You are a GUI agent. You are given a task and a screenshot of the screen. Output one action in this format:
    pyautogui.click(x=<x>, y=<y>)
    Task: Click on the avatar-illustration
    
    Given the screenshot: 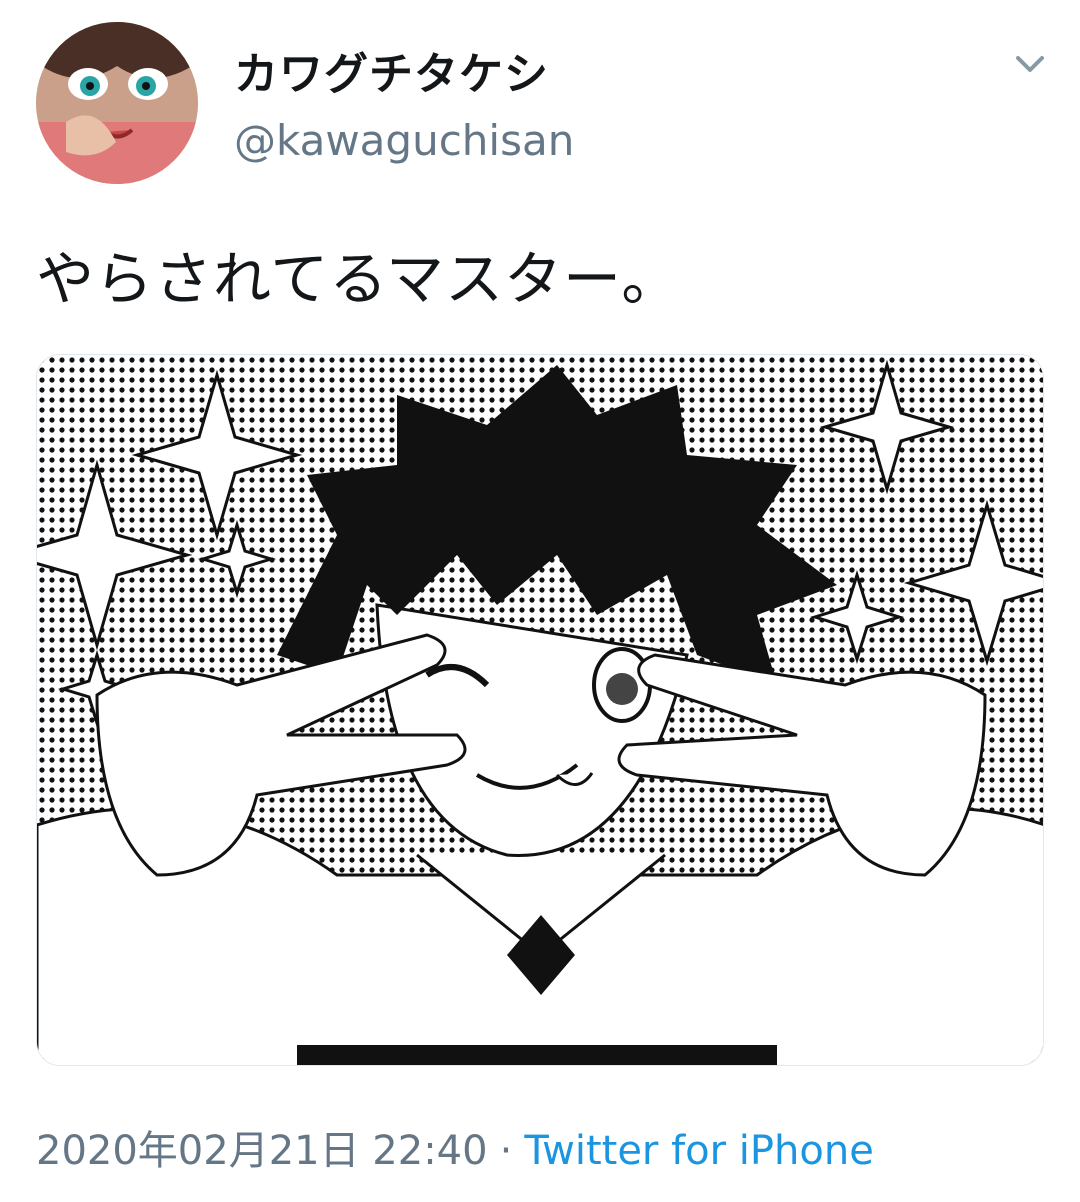 What is the action you would take?
    pyautogui.click(x=117, y=103)
    